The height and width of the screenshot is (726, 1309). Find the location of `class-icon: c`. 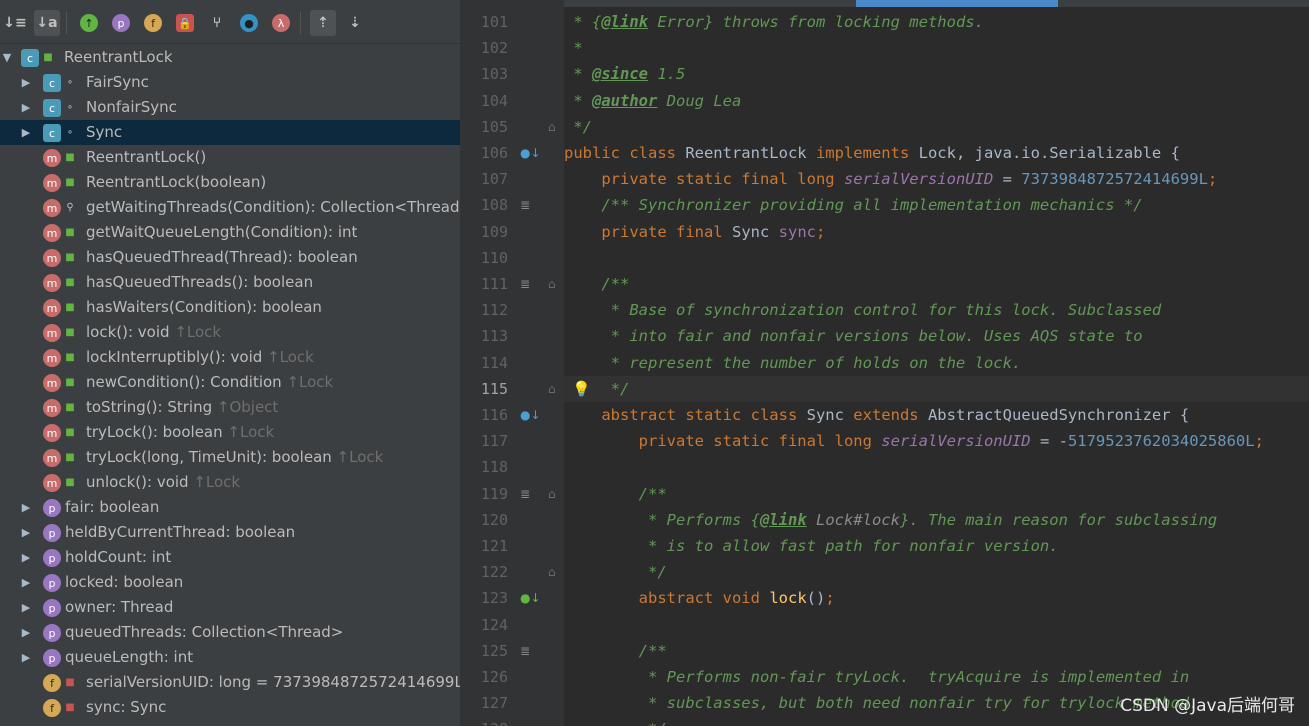

class-icon: c is located at coordinates (52, 108).